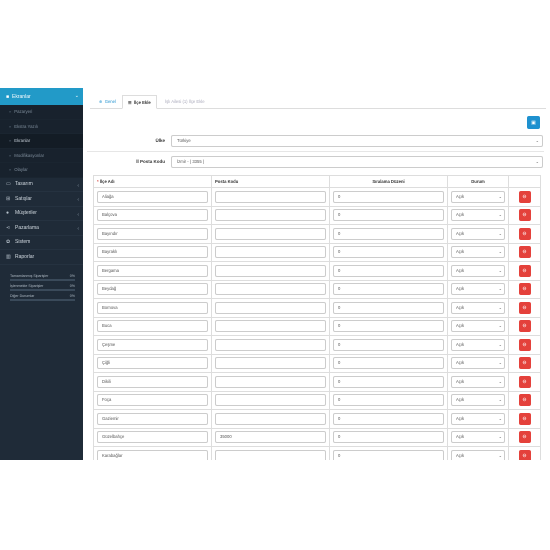 The width and height of the screenshot is (550, 550). What do you see at coordinates (152, 418) in the screenshot?
I see `district-name-input: Gaziemir` at bounding box center [152, 418].